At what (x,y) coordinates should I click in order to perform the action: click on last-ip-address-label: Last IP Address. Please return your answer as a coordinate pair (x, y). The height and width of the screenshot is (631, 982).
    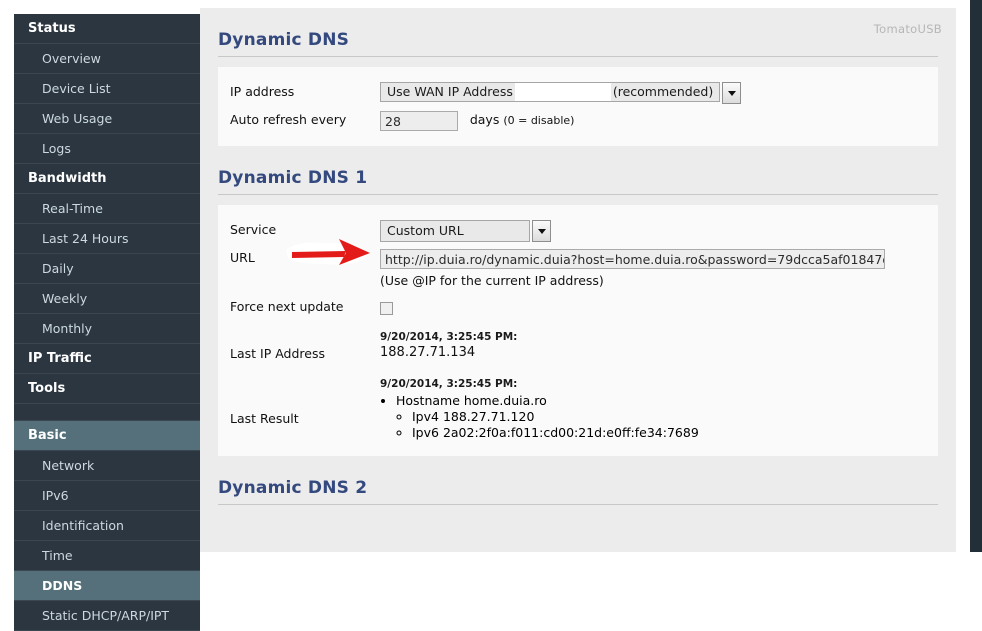
    Looking at the image, I should click on (277, 353).